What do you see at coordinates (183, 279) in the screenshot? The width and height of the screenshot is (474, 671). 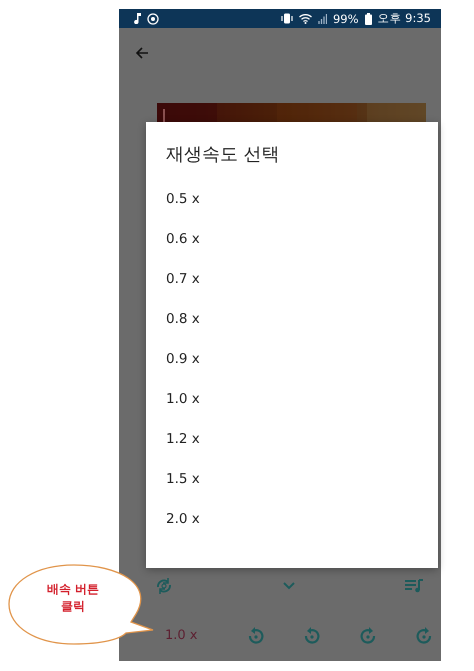 I see `speed-option: 0.7 x` at bounding box center [183, 279].